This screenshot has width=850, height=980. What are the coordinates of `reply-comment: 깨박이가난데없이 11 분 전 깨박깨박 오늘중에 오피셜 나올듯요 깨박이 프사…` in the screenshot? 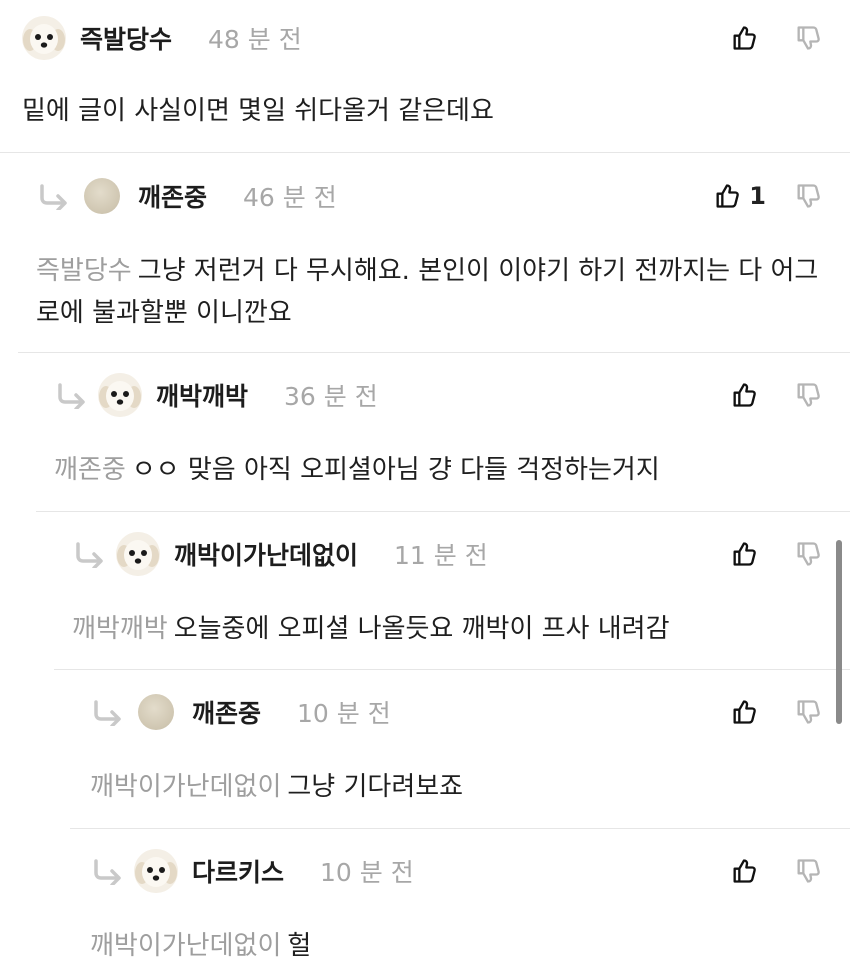 It's located at (461, 594).